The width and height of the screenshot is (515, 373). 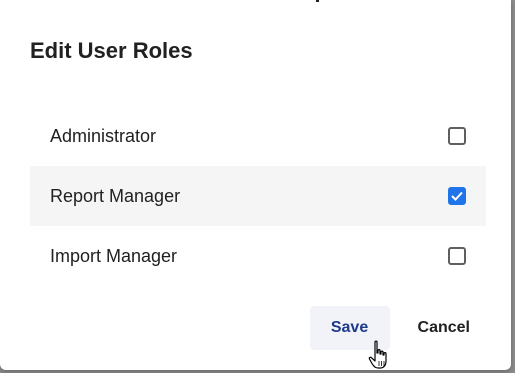 I want to click on role-row-administrator: Administrator, so click(x=258, y=136).